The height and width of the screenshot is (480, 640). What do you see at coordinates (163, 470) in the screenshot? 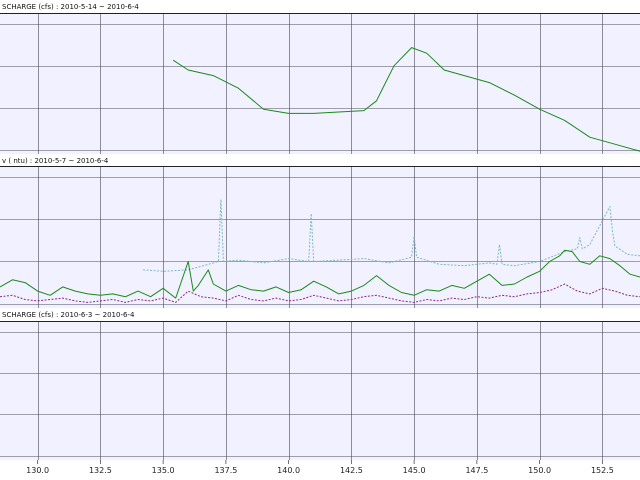
I see `x-tick-label: 135.0` at bounding box center [163, 470].